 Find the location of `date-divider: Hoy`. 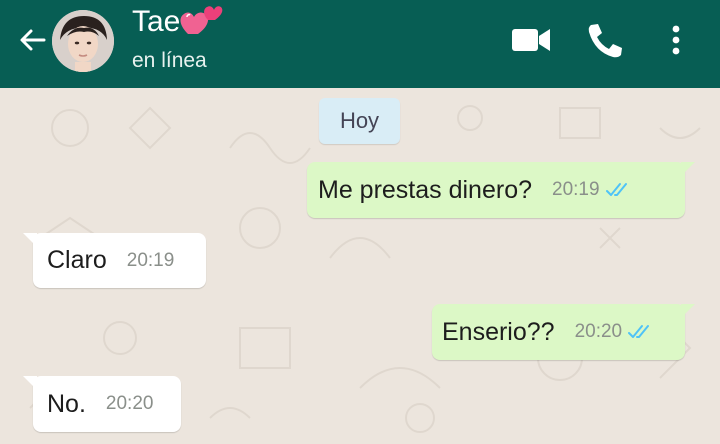

date-divider: Hoy is located at coordinates (359, 121).